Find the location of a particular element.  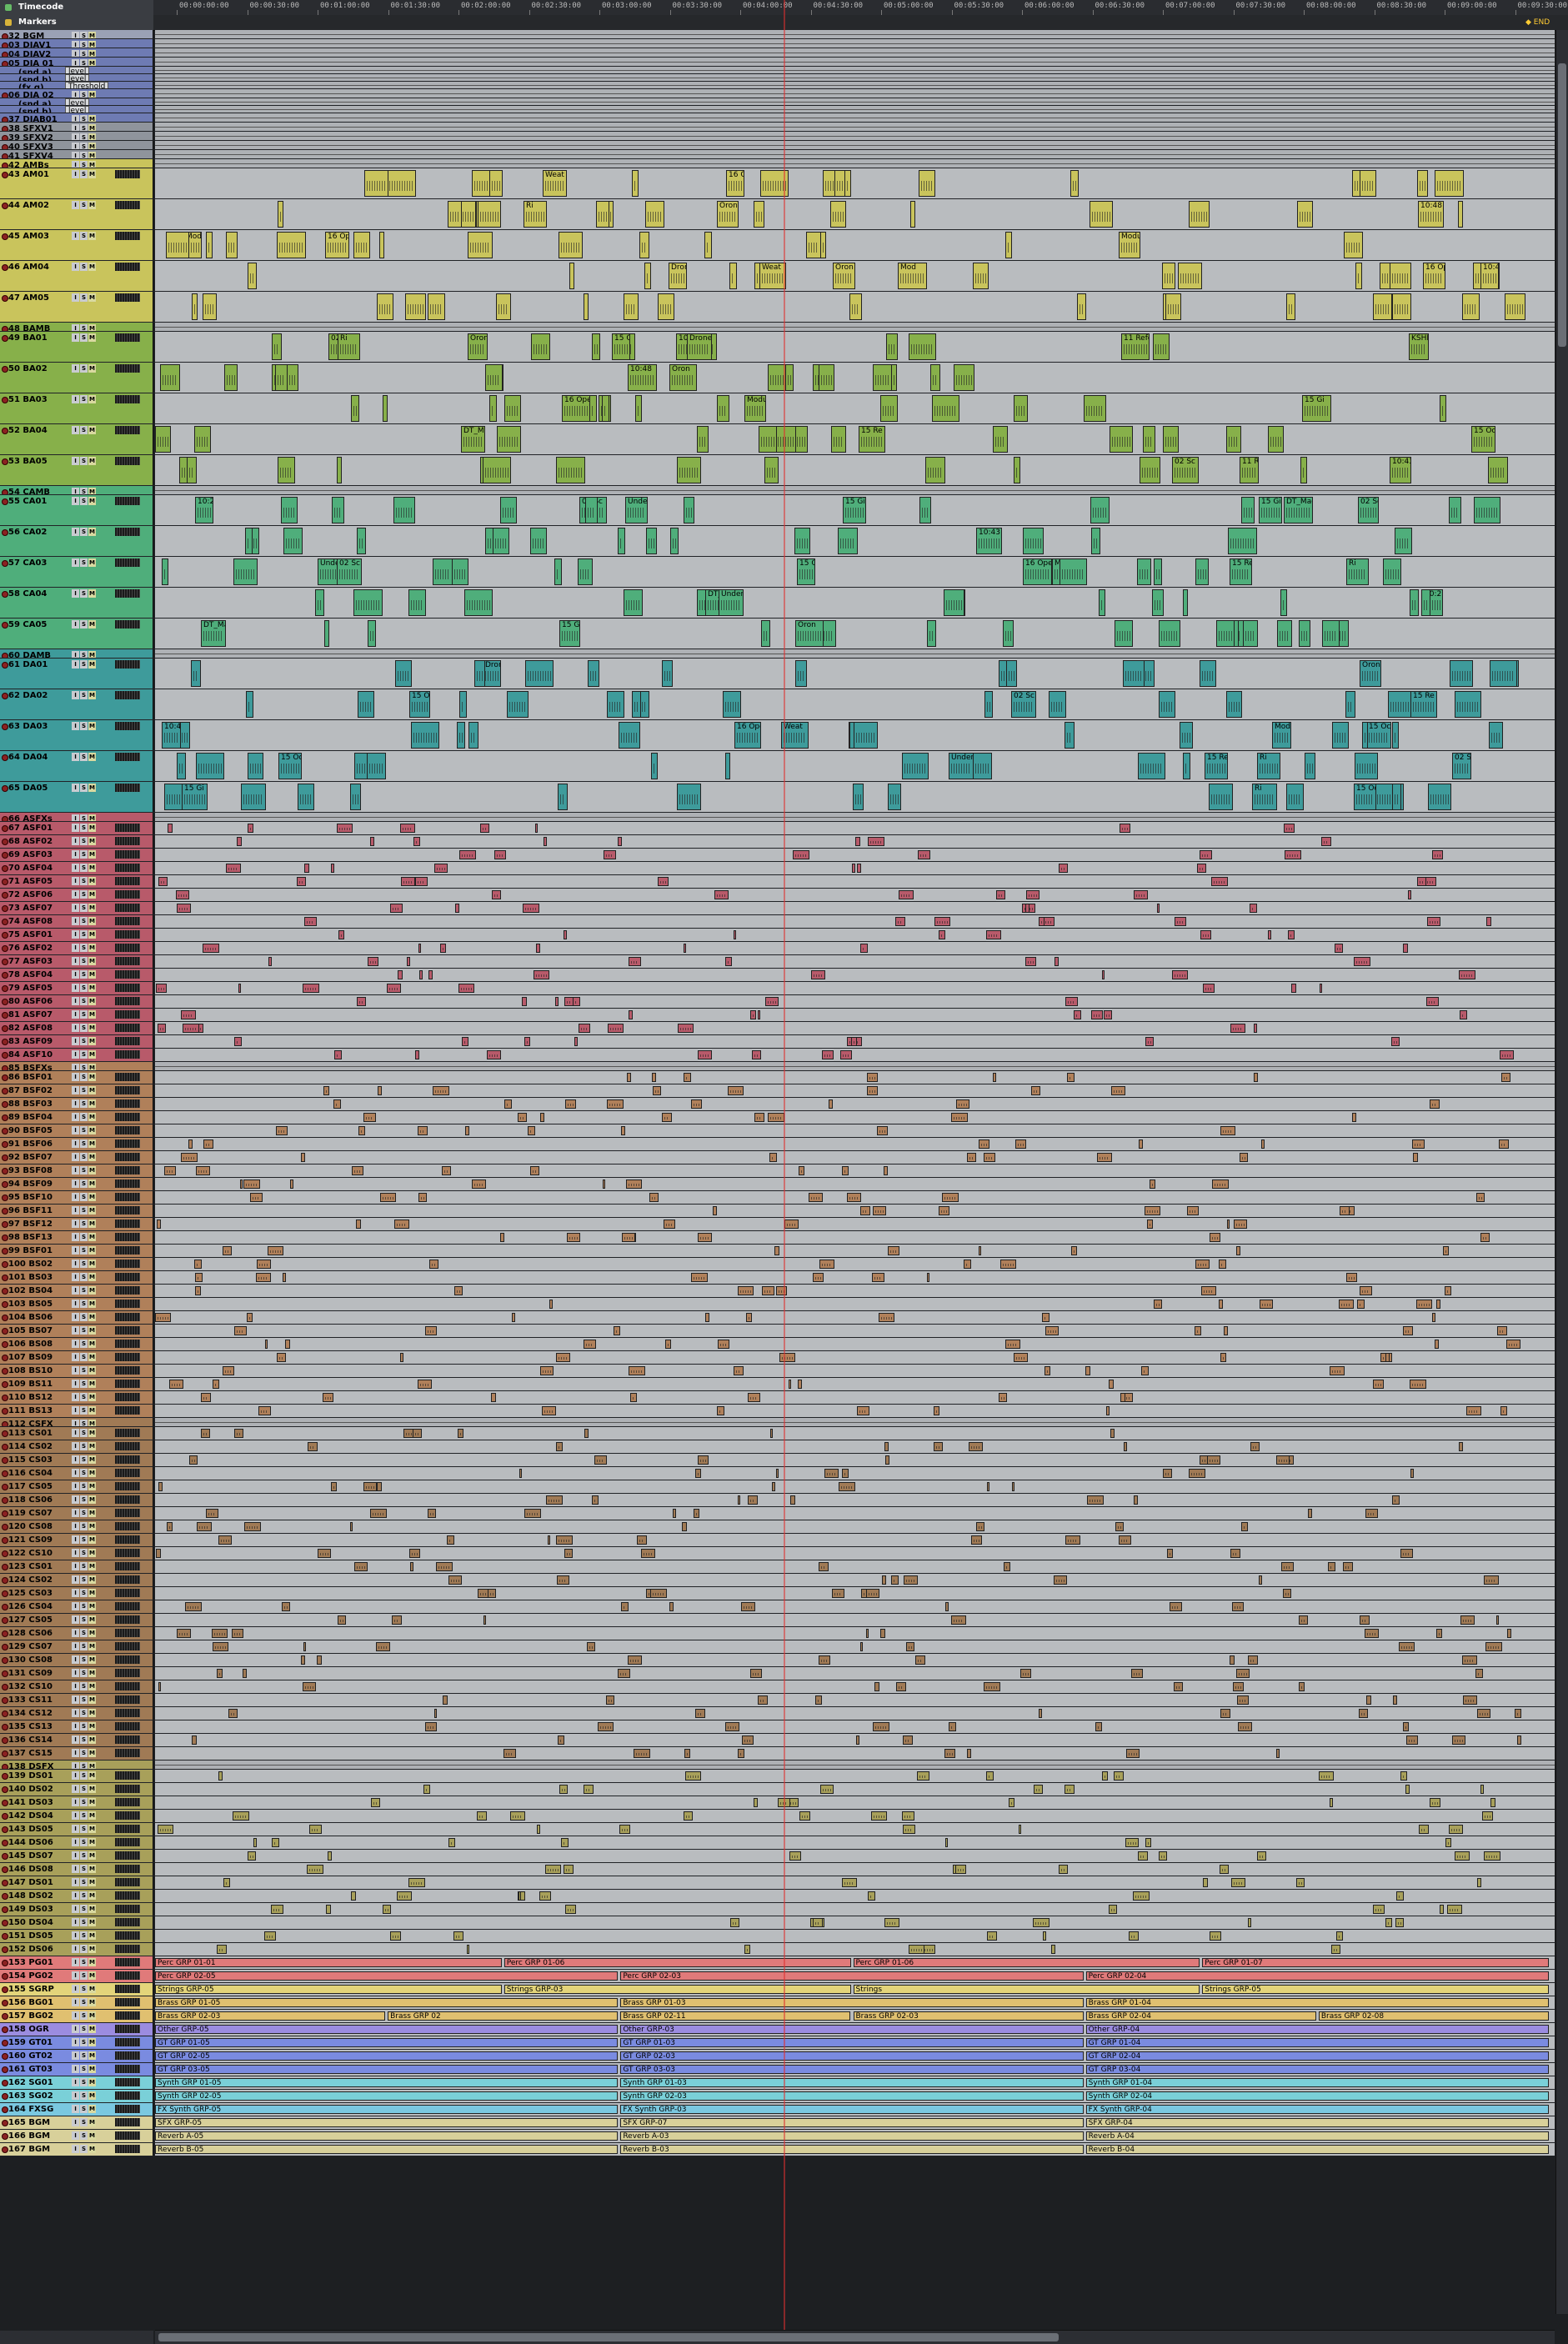

track-name: 139 DS01 is located at coordinates (30, 1776).